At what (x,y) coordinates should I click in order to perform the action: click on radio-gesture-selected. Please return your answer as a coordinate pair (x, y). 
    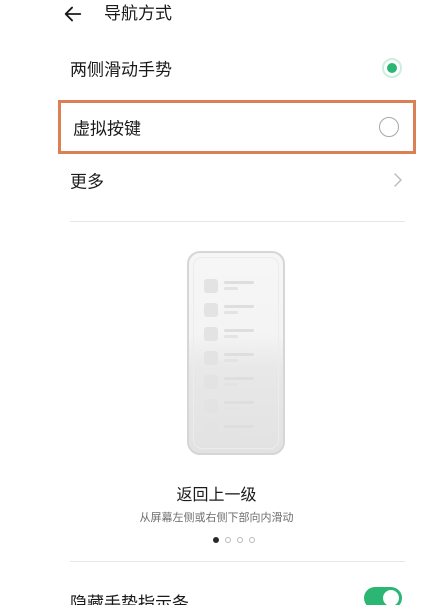
    Looking at the image, I should click on (392, 68).